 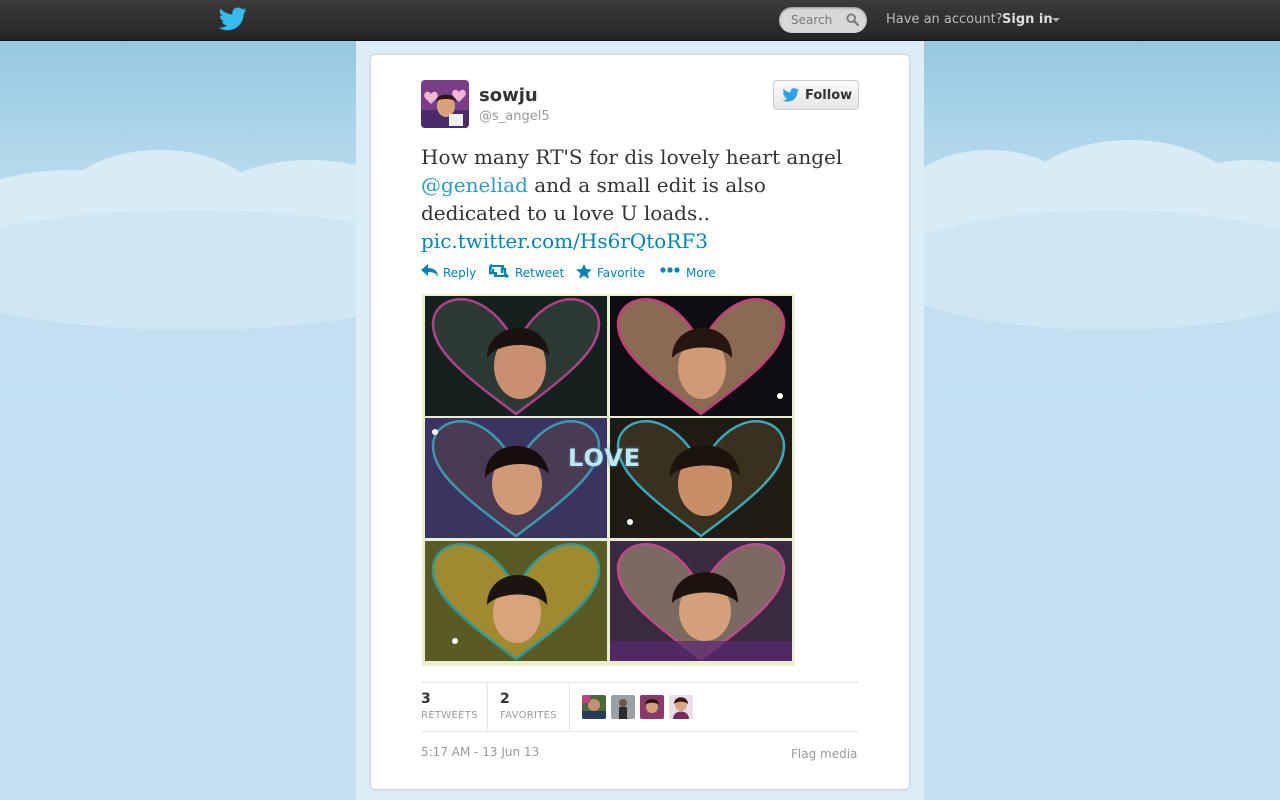 I want to click on top-navigation-bar: Have an account? Sign in, so click(x=640, y=20).